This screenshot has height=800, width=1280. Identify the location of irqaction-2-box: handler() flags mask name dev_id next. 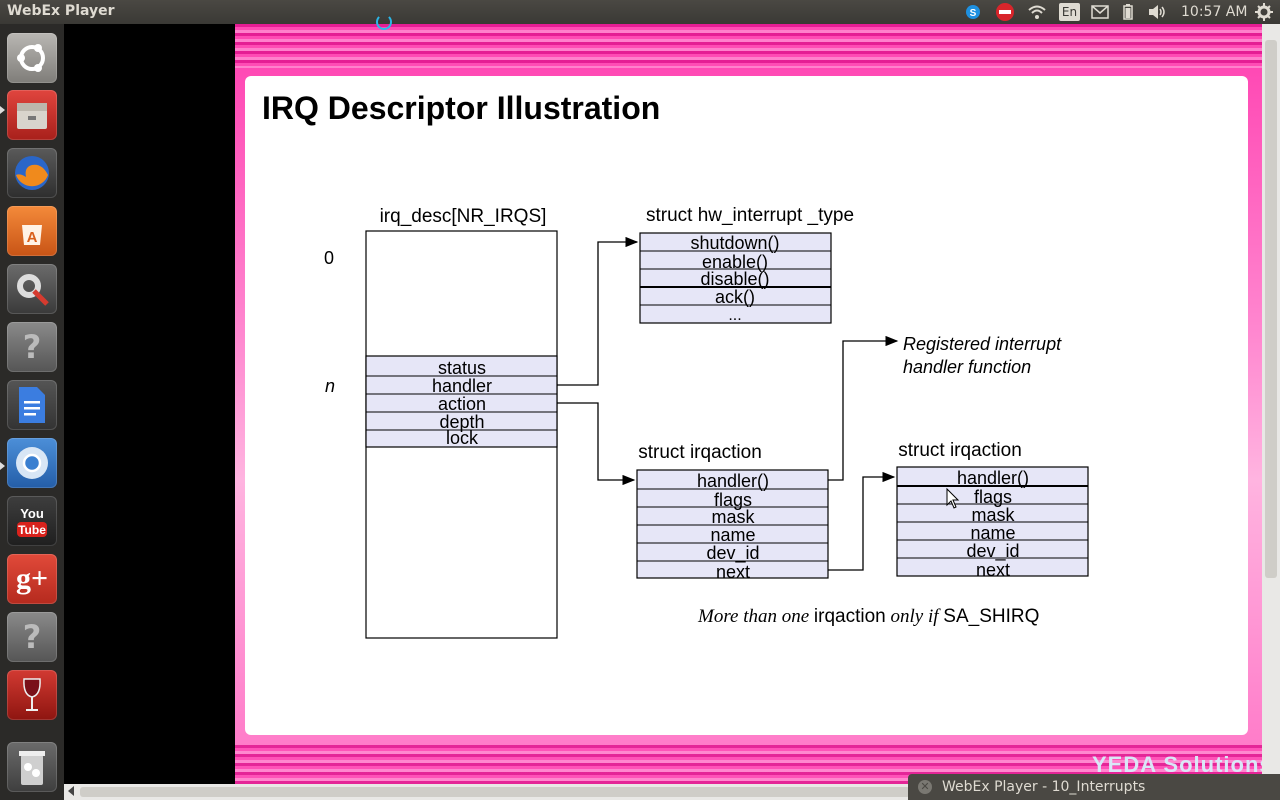
(992, 523).